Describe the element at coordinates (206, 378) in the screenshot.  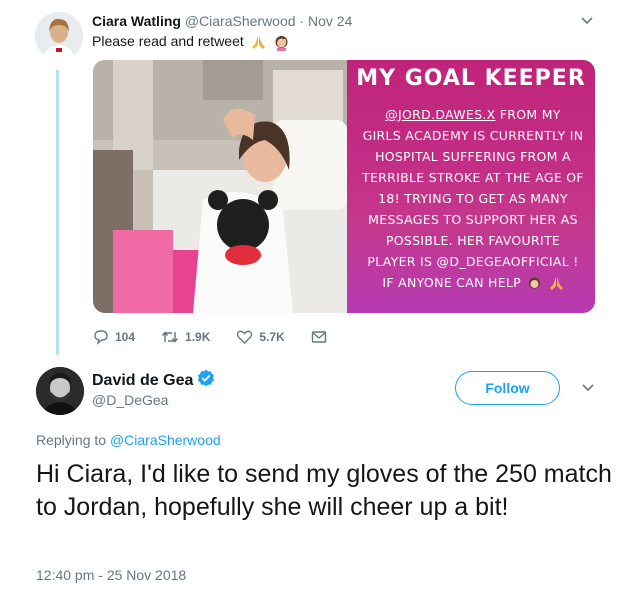
I see `verified-badge-icon` at that location.